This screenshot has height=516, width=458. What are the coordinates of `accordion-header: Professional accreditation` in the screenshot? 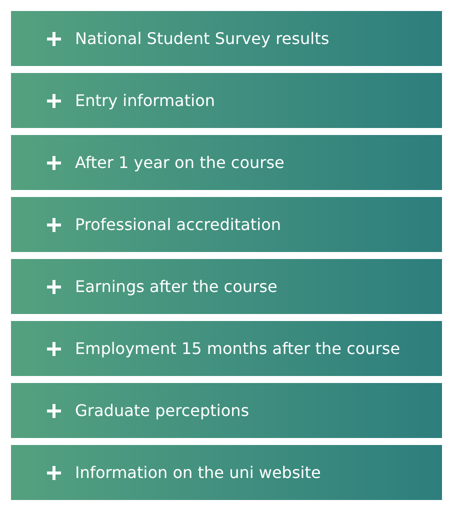 It's located at (226, 224).